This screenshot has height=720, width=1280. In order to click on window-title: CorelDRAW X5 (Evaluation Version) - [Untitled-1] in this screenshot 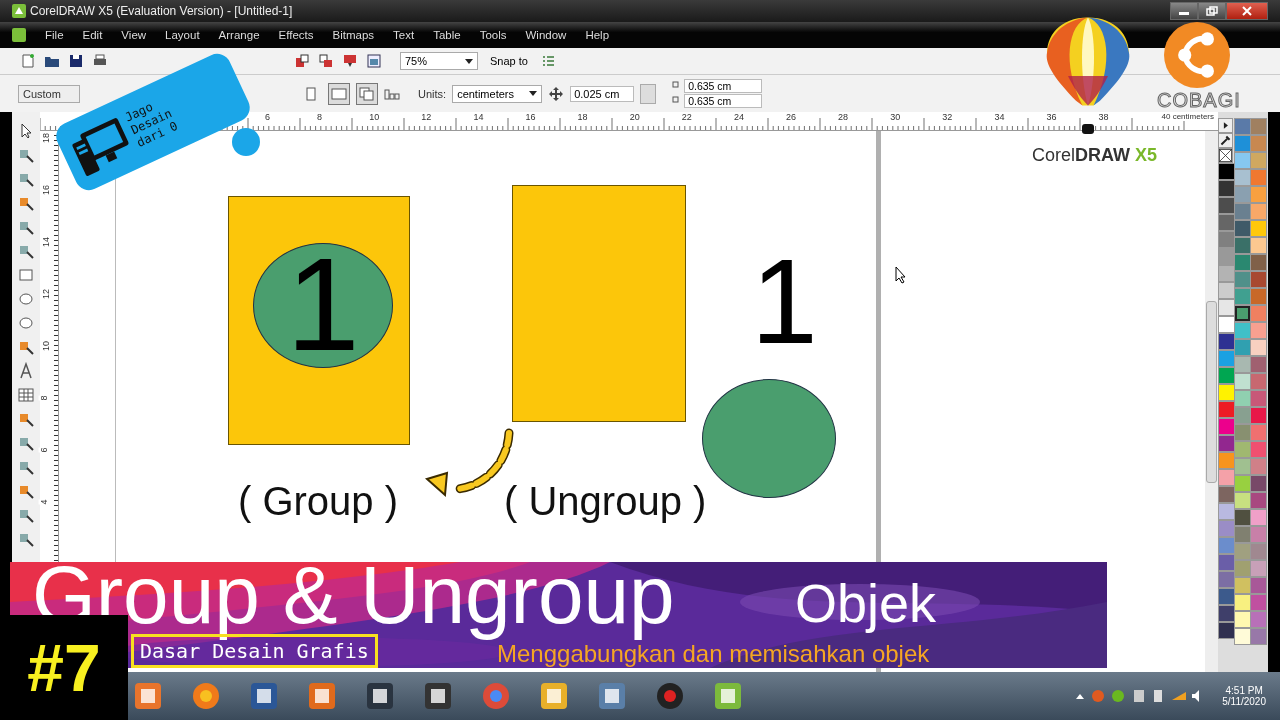, I will do `click(161, 11)`.